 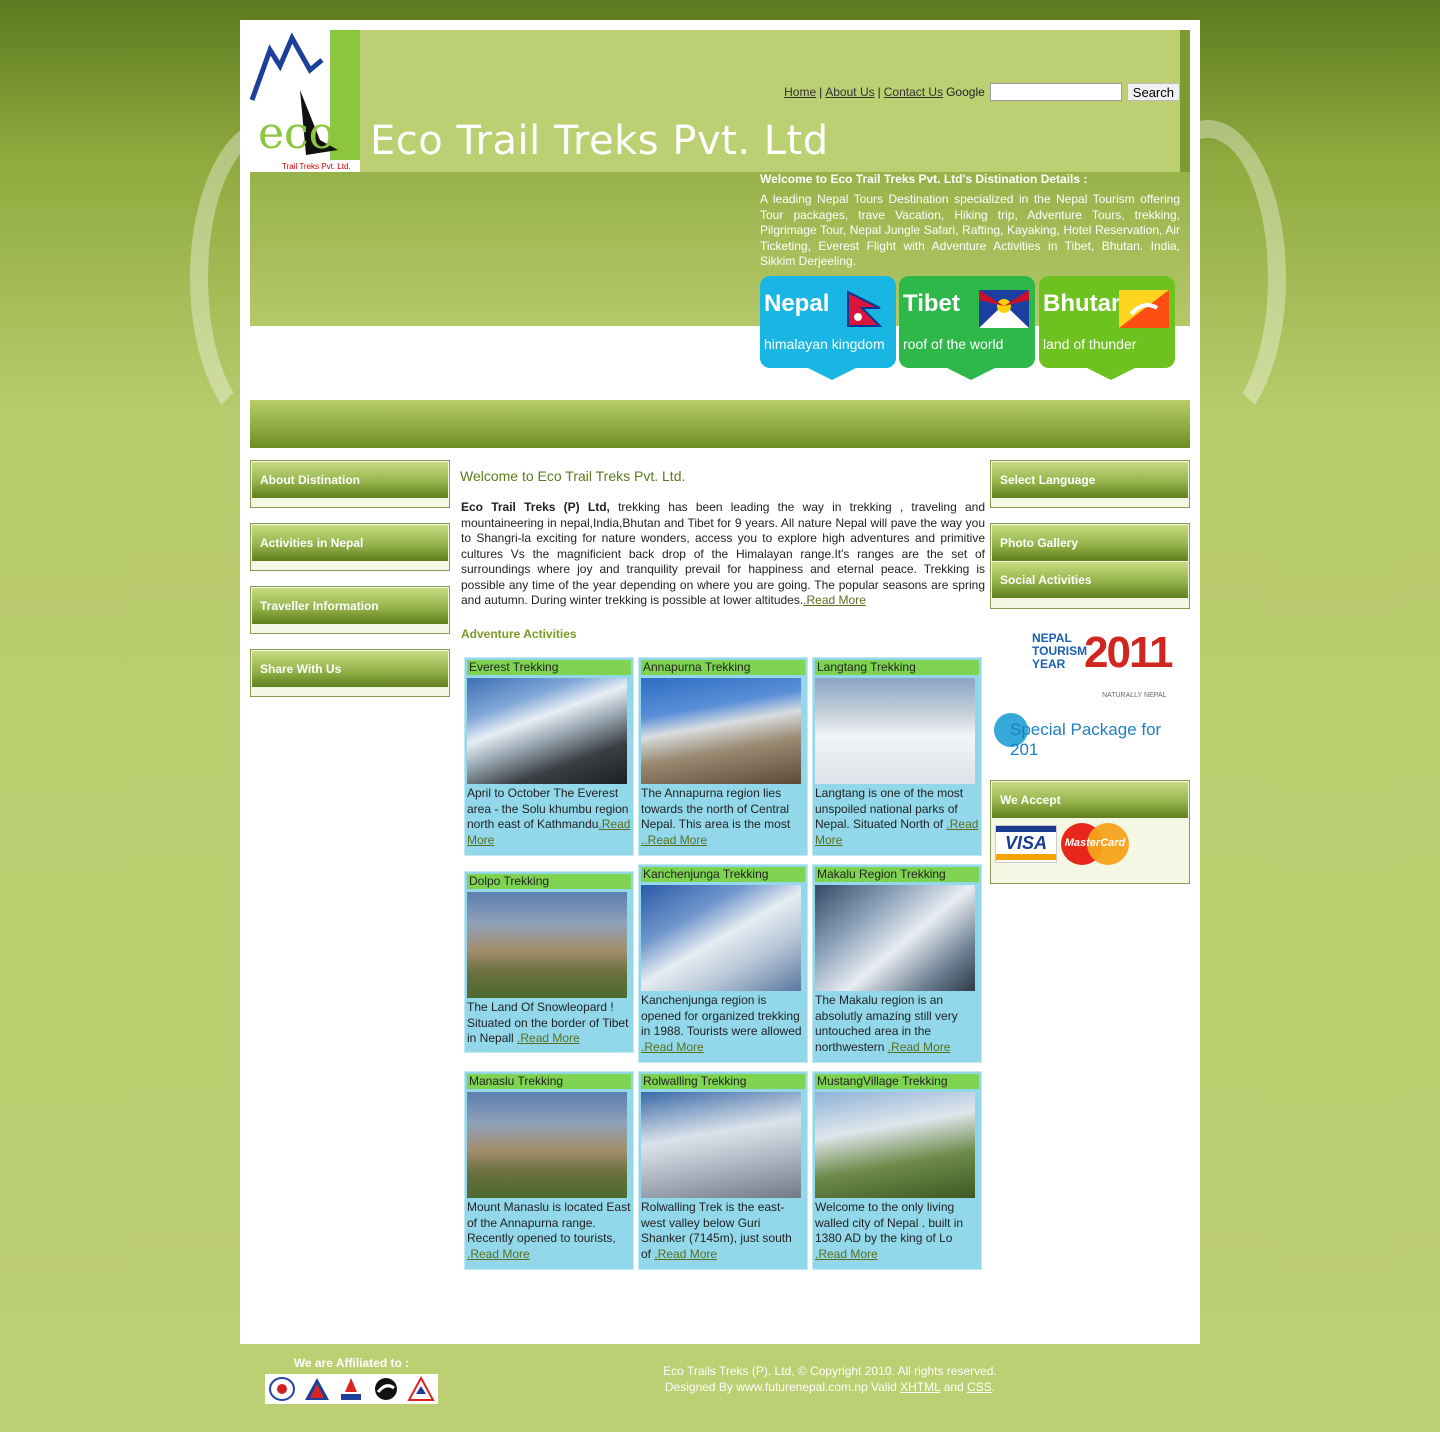 What do you see at coordinates (828, 328) in the screenshot?
I see `destination-nepal-button: Nepal himalayan kingdom` at bounding box center [828, 328].